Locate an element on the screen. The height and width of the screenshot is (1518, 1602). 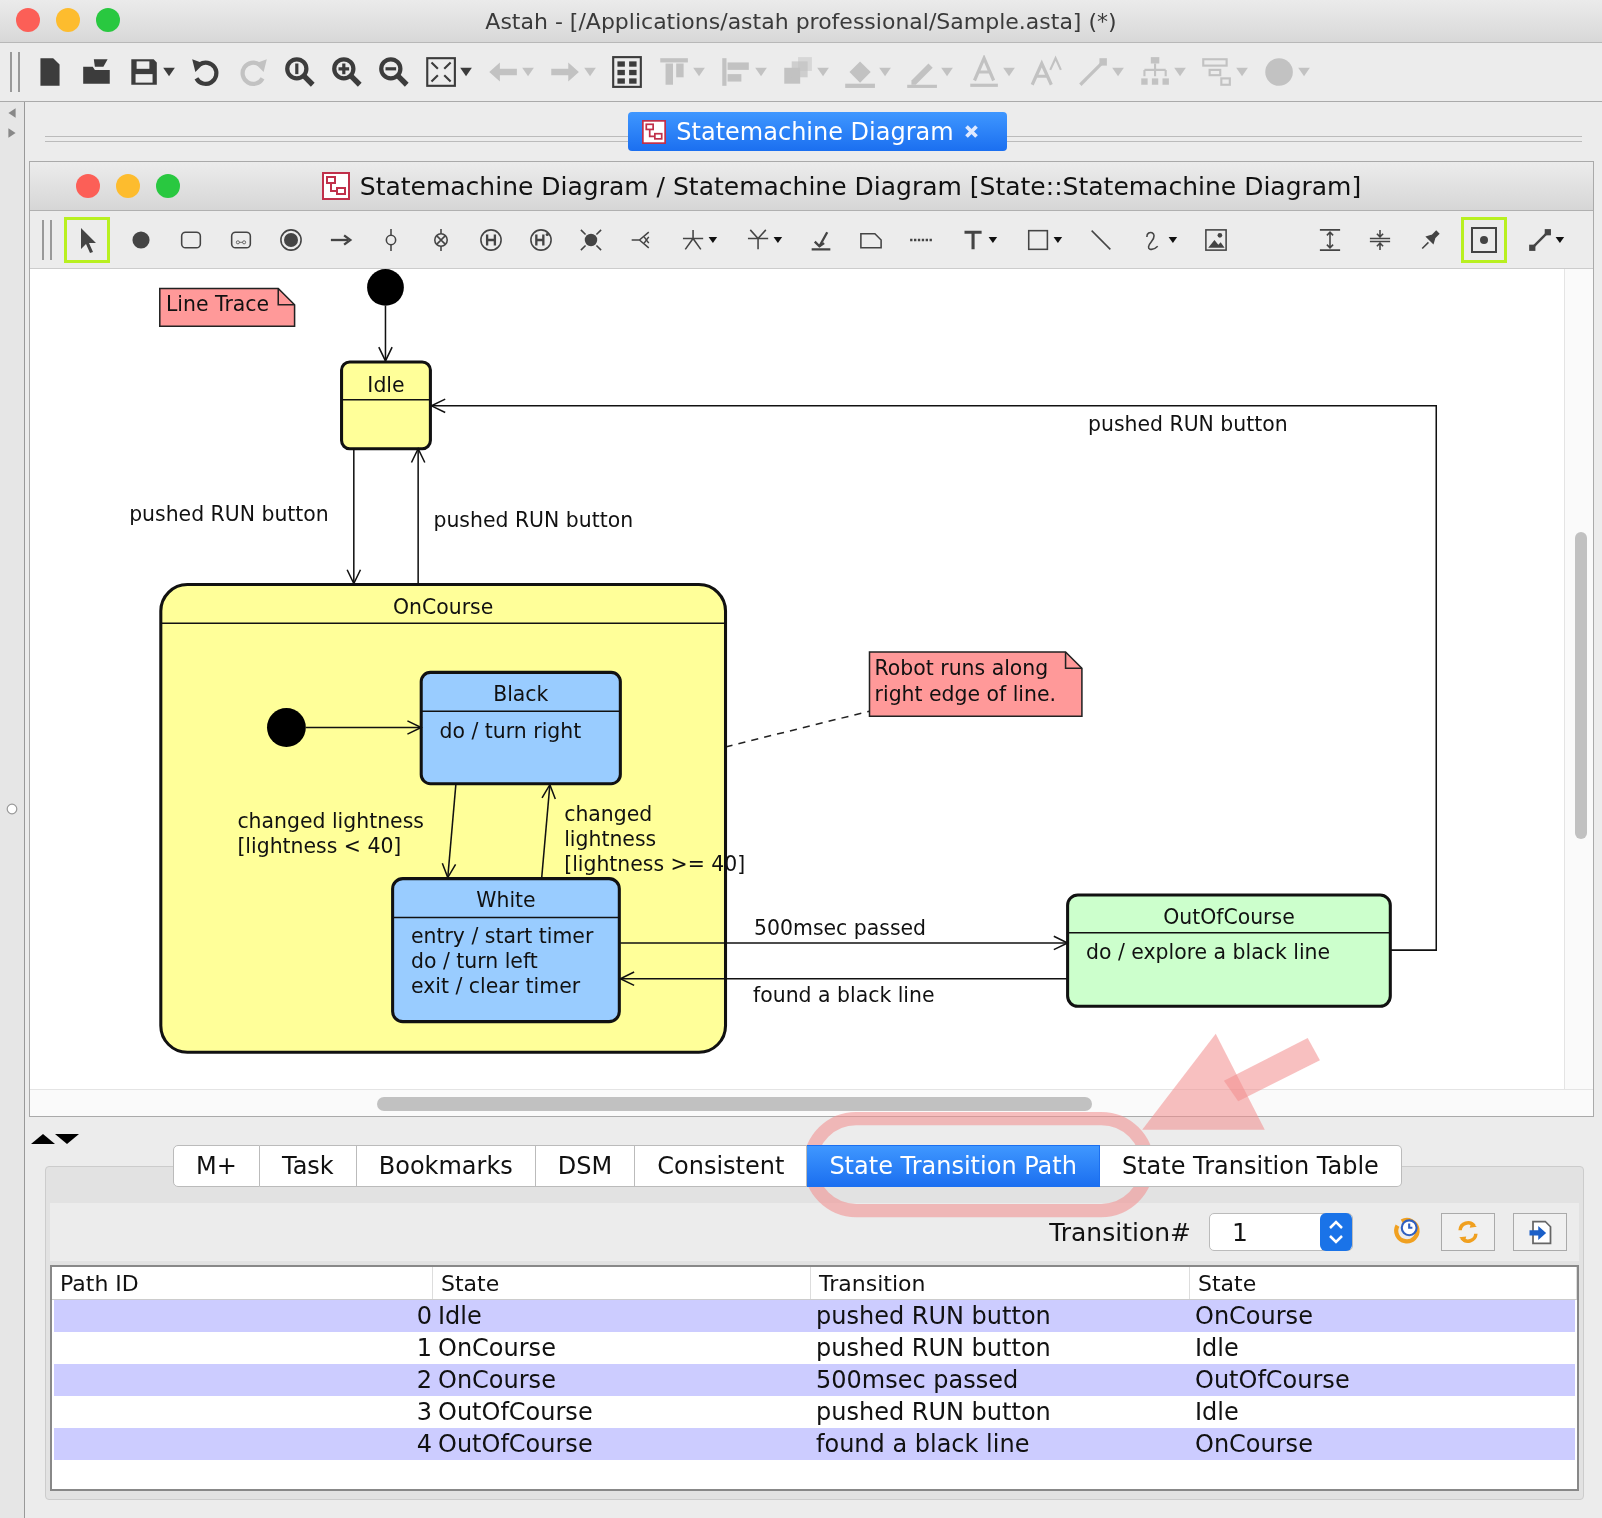
collapse-down-icon is located at coordinates (67, 1139).